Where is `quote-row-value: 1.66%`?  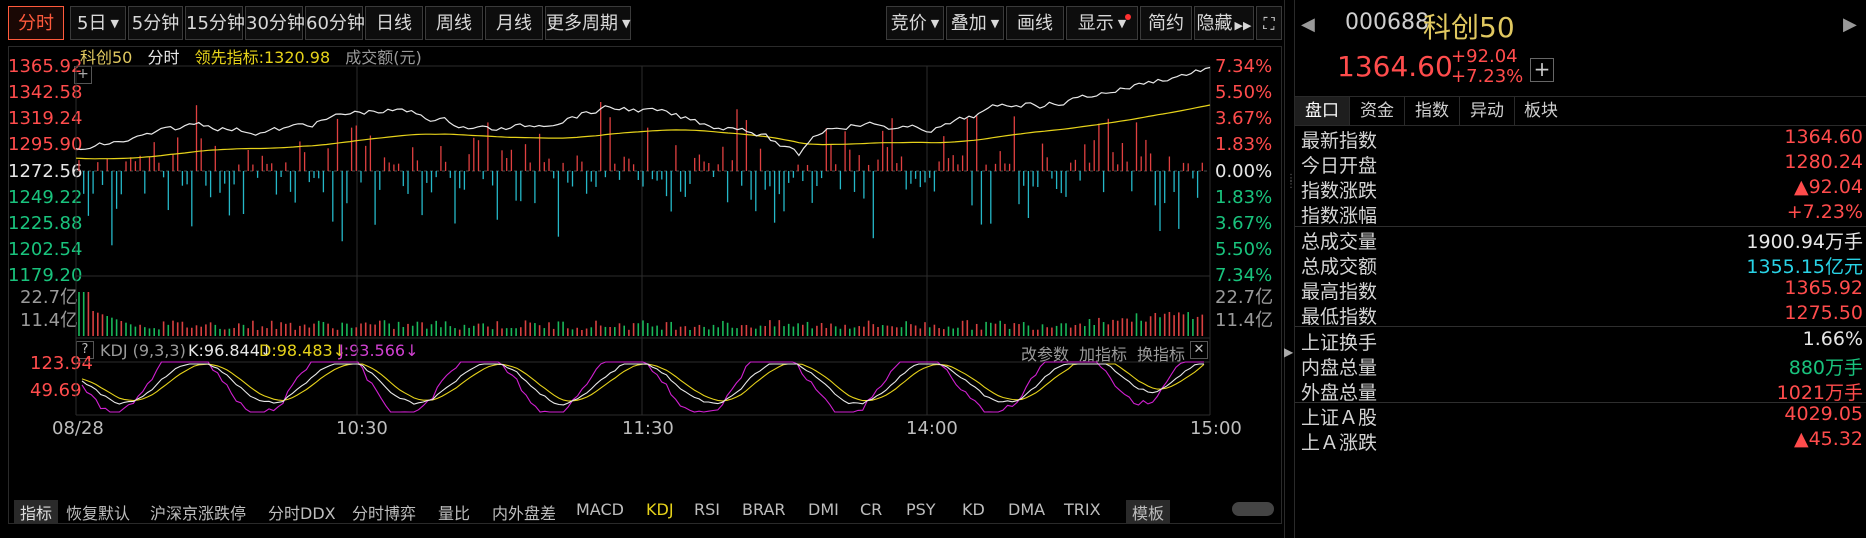
quote-row-value: 1.66% is located at coordinates (1832, 339).